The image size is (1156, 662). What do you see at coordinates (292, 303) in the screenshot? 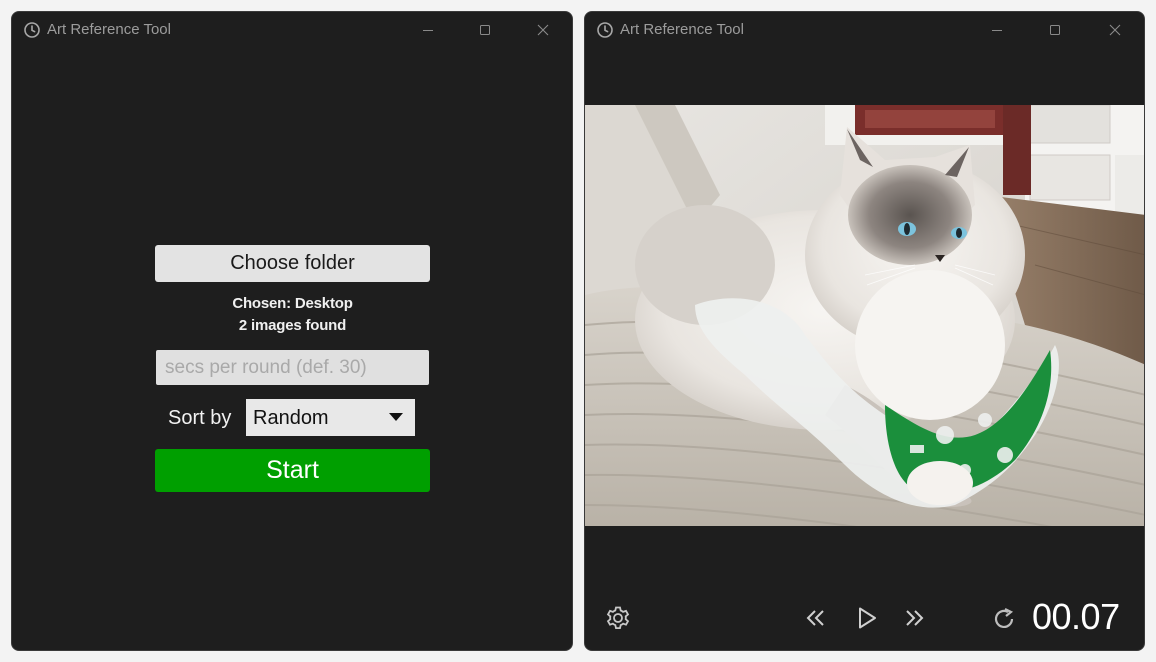
I see `chosen-folder-text: Chosen: Desktop` at bounding box center [292, 303].